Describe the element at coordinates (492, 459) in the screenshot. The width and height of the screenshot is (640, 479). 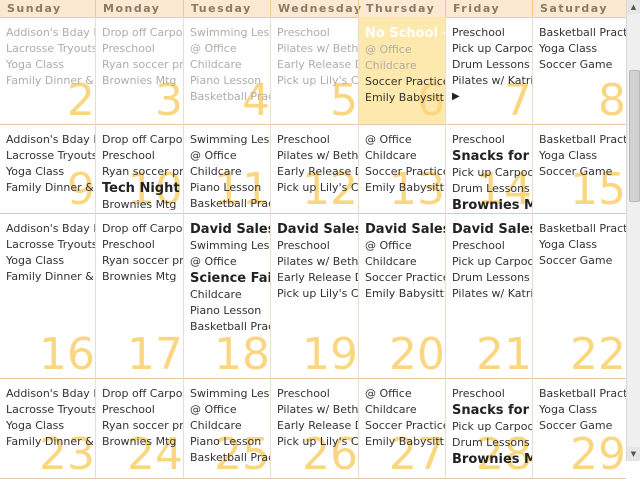
I see `calendar-event: Brownies Mt` at that location.